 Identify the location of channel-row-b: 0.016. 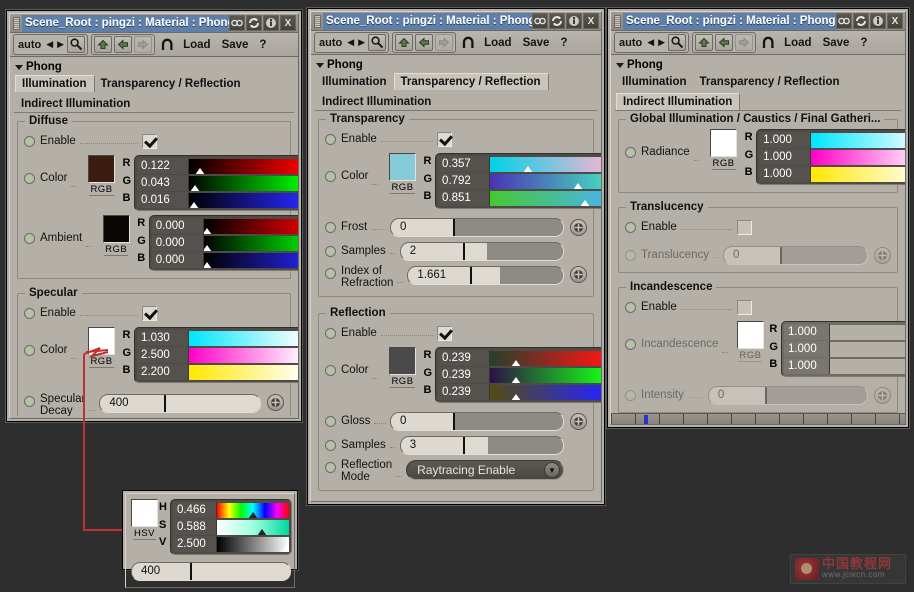
(217, 200).